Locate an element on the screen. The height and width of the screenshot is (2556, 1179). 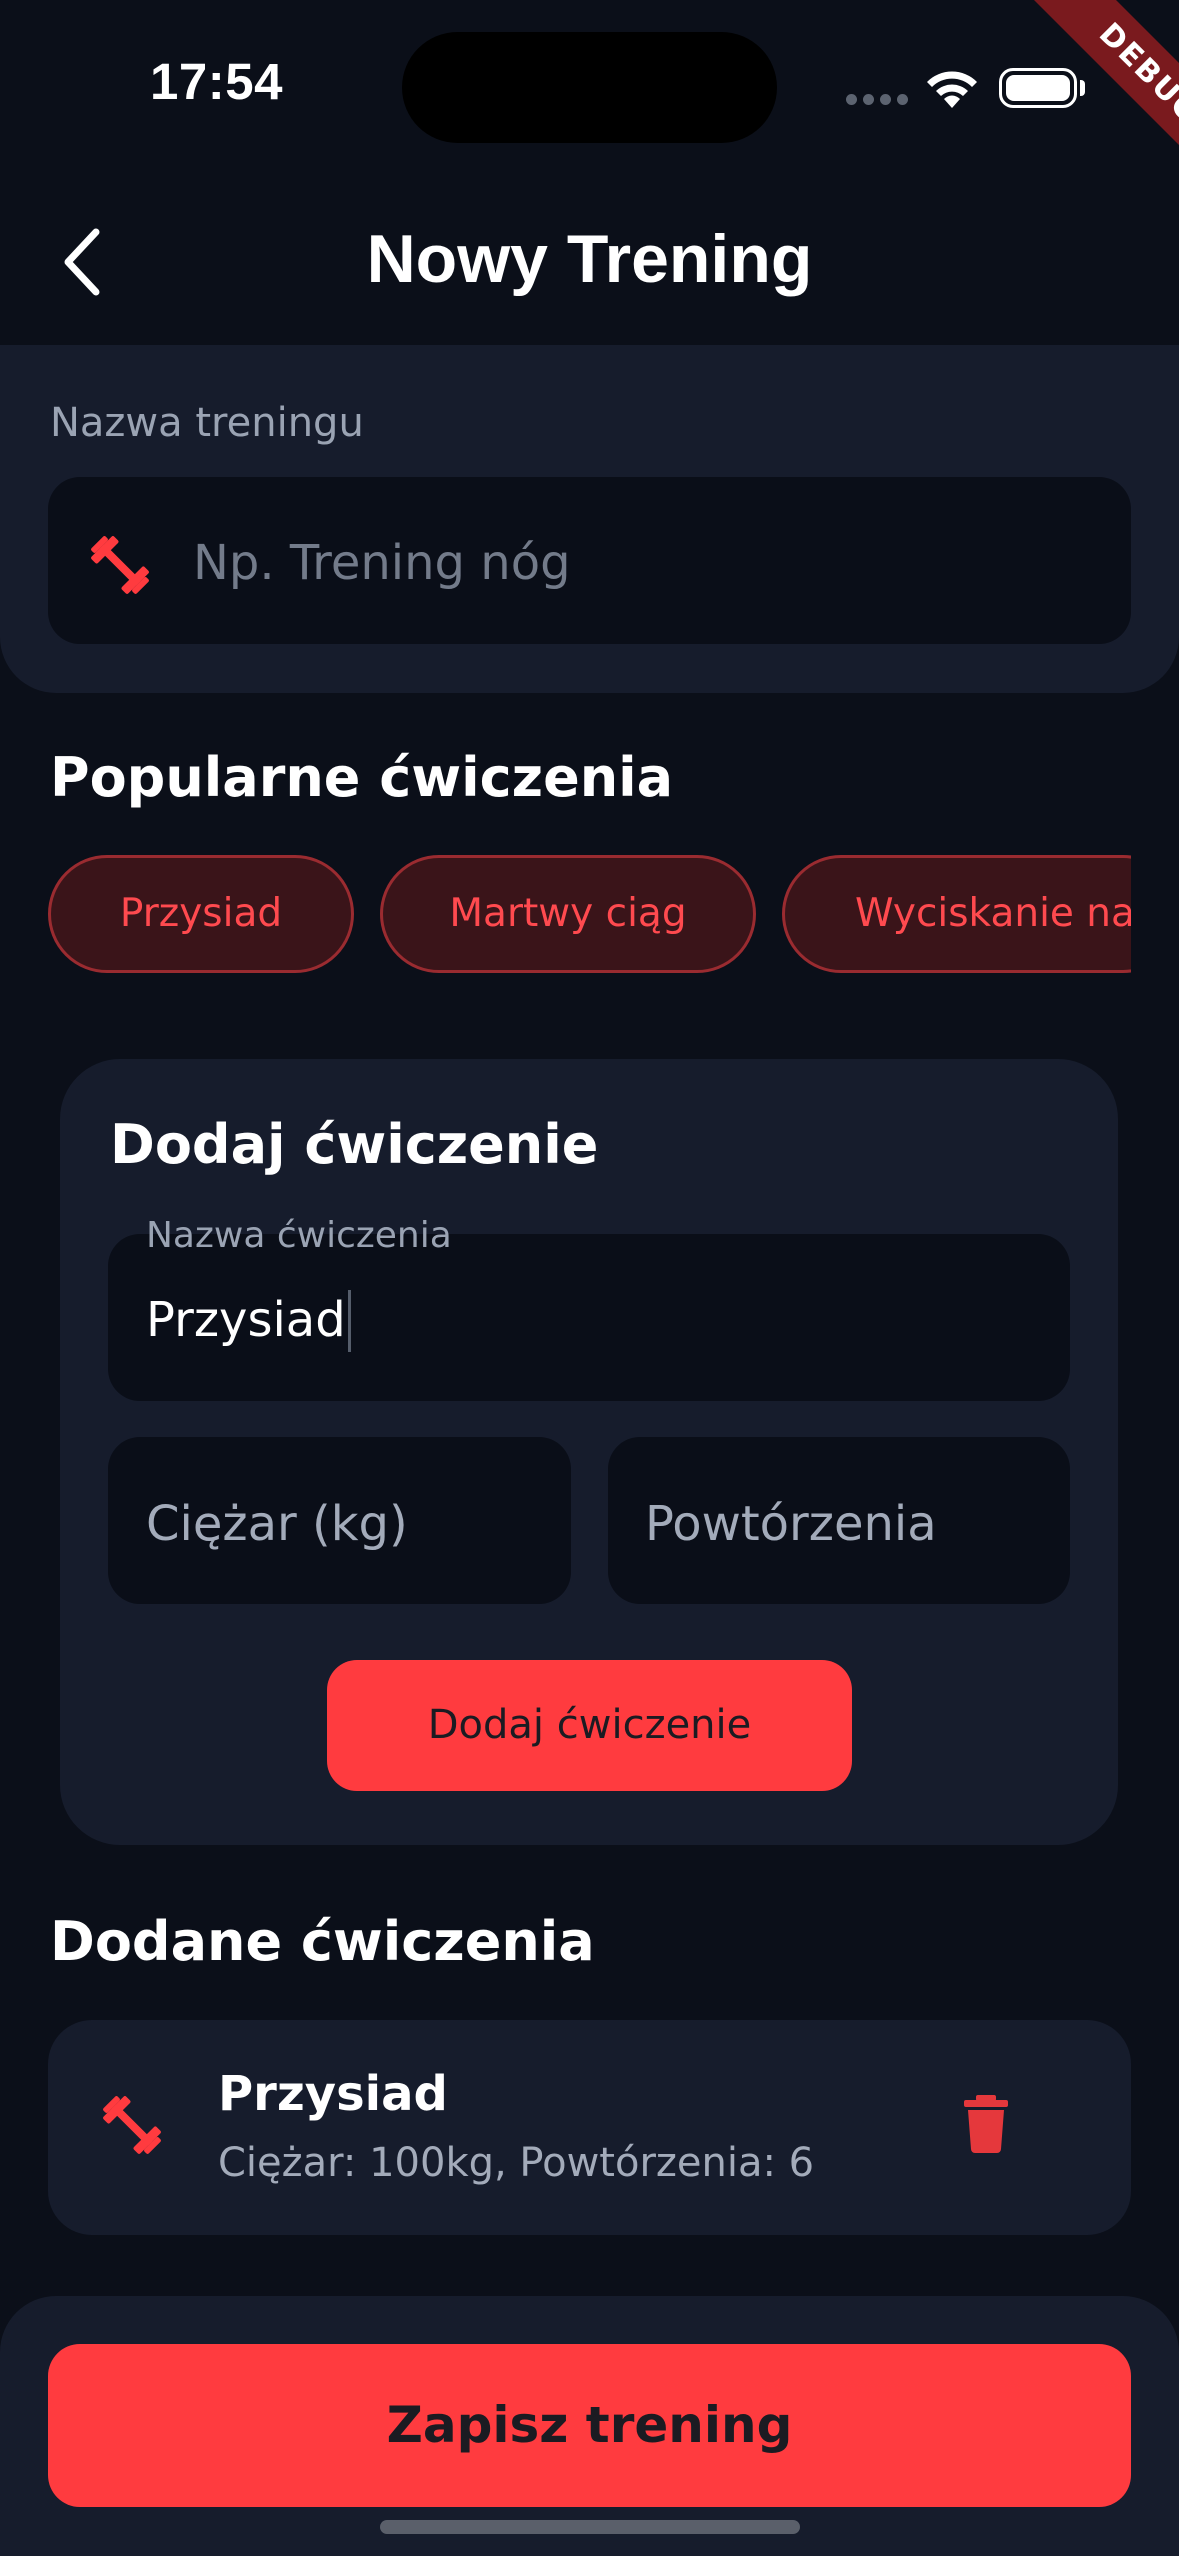
save-workout-button: Zapisz trening is located at coordinates (589, 2425).